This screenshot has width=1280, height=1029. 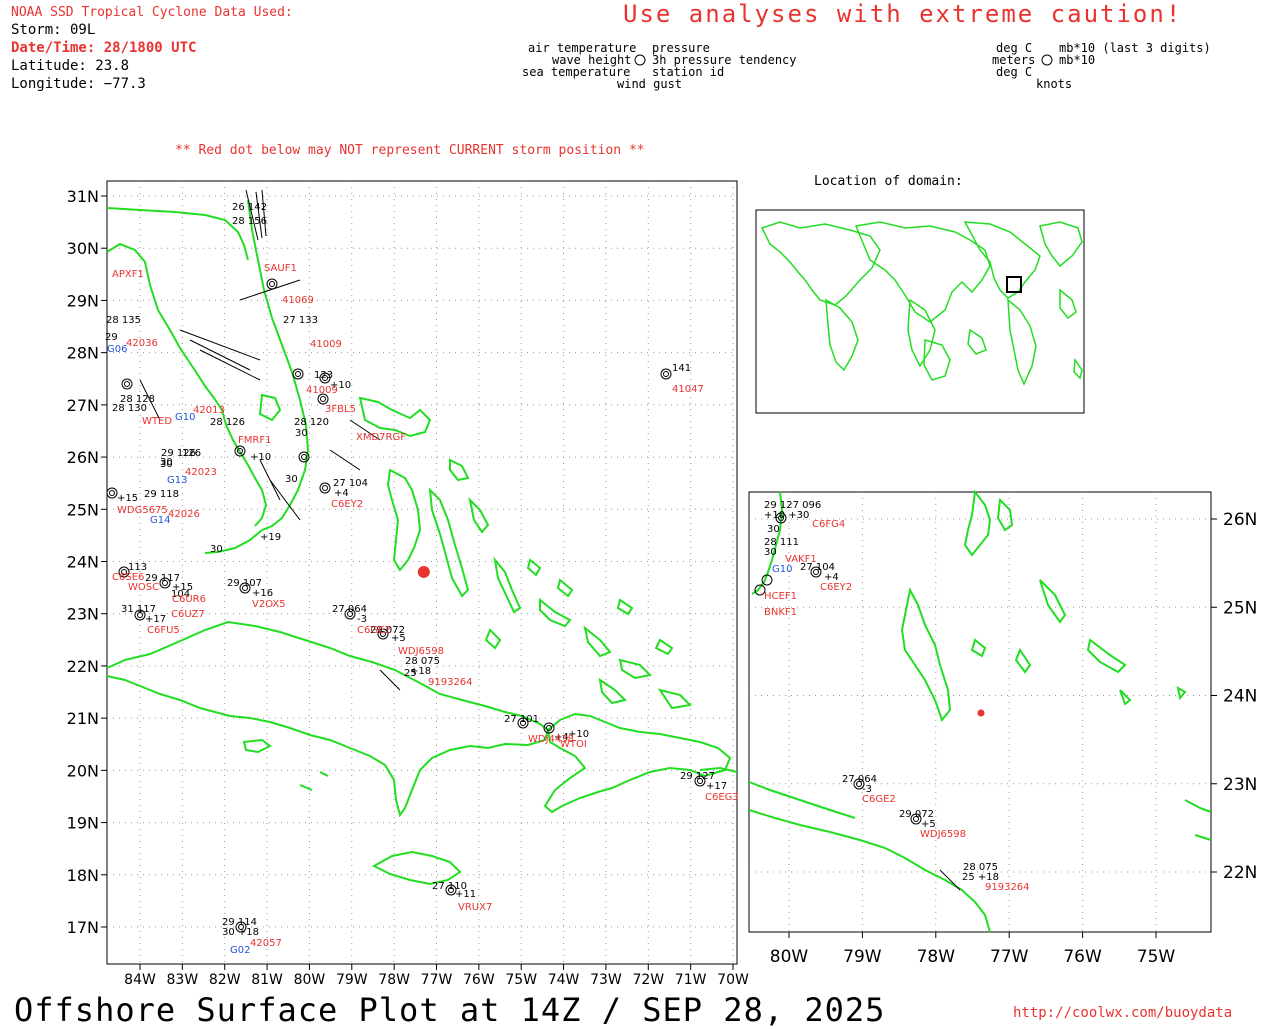 What do you see at coordinates (269, 604) in the screenshot?
I see `station-id-label: V2OX5` at bounding box center [269, 604].